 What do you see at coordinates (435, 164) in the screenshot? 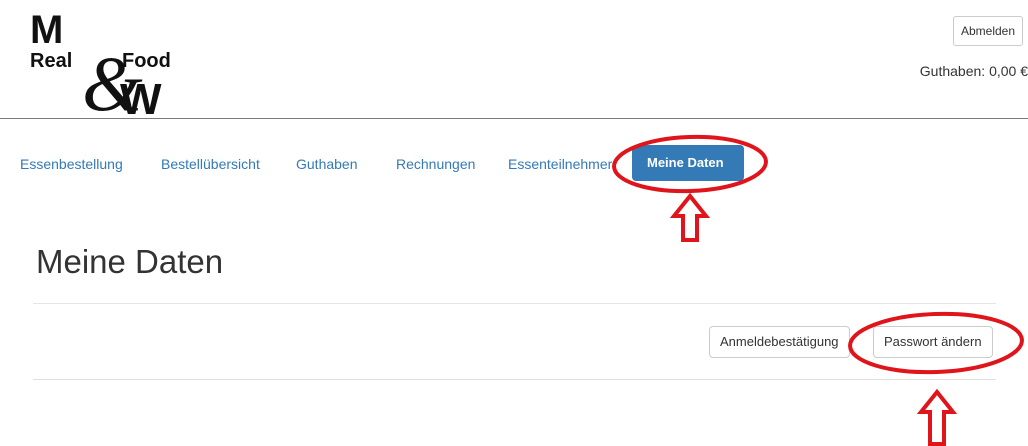
I see `nav-item-rechnungen: Rechnungen` at bounding box center [435, 164].